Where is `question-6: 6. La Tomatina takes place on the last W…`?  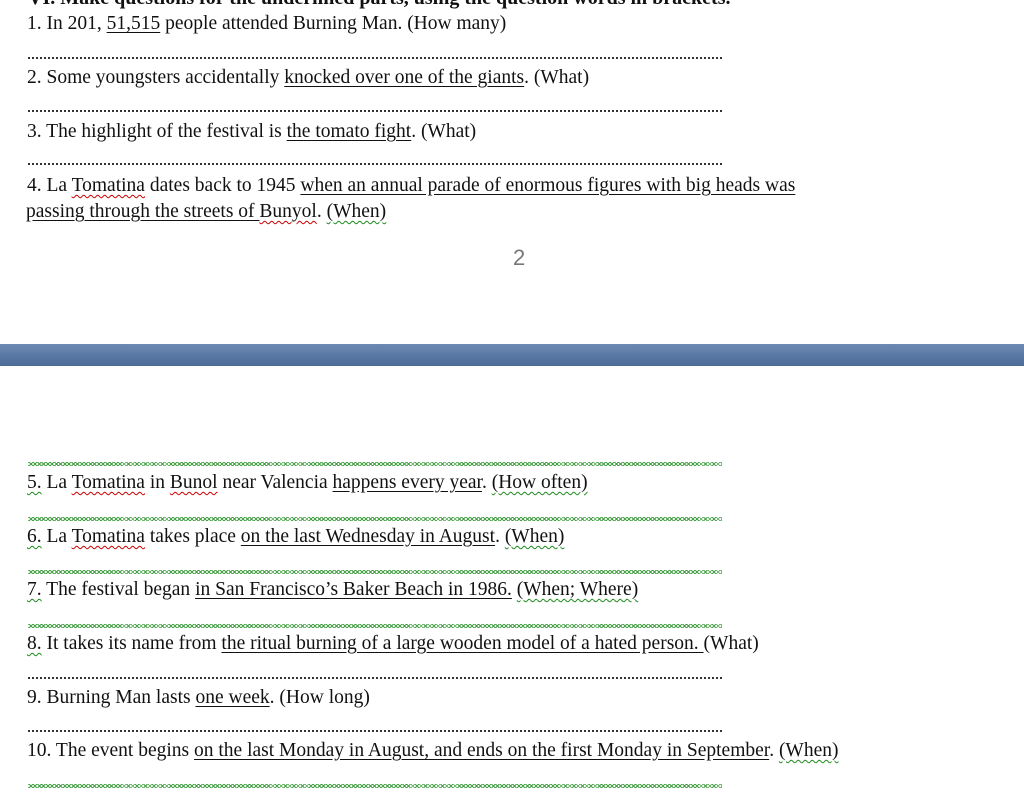
question-6: 6. La Tomatina takes place on the last W… is located at coordinates (296, 536).